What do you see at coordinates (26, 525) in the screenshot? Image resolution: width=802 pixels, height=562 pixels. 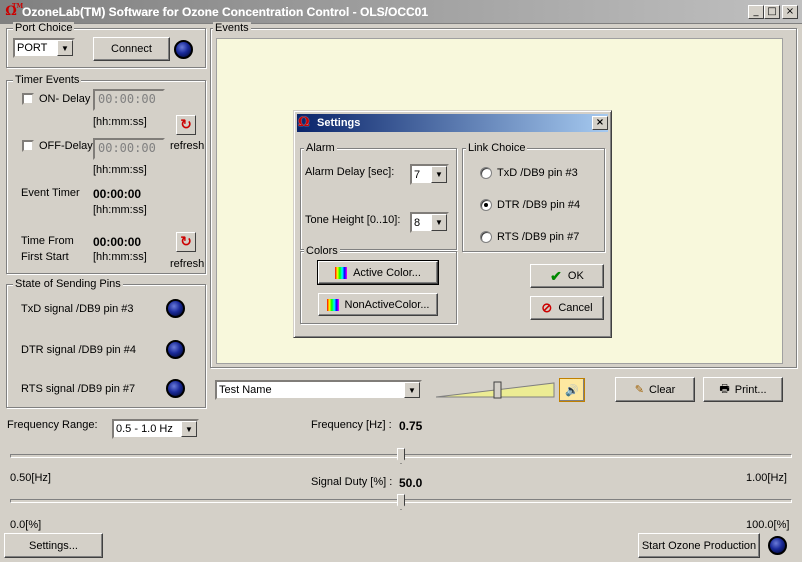 I see `duty-min-label: 0.0[%]` at bounding box center [26, 525].